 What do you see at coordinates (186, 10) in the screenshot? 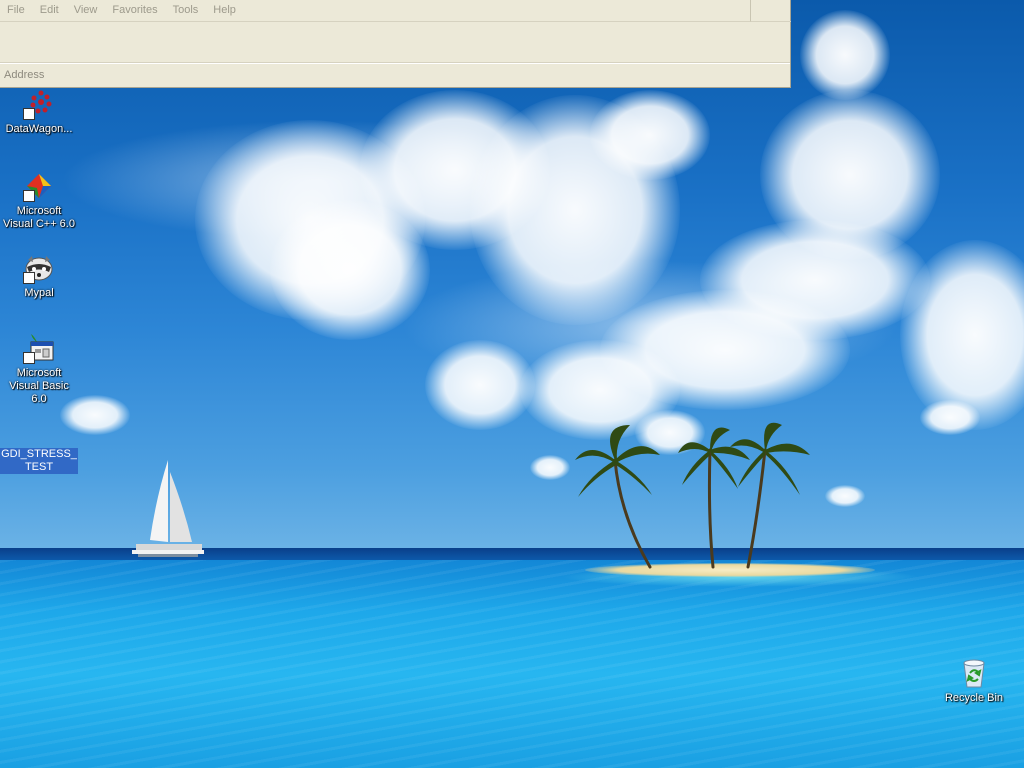
I see `menu-tools: Tools` at bounding box center [186, 10].